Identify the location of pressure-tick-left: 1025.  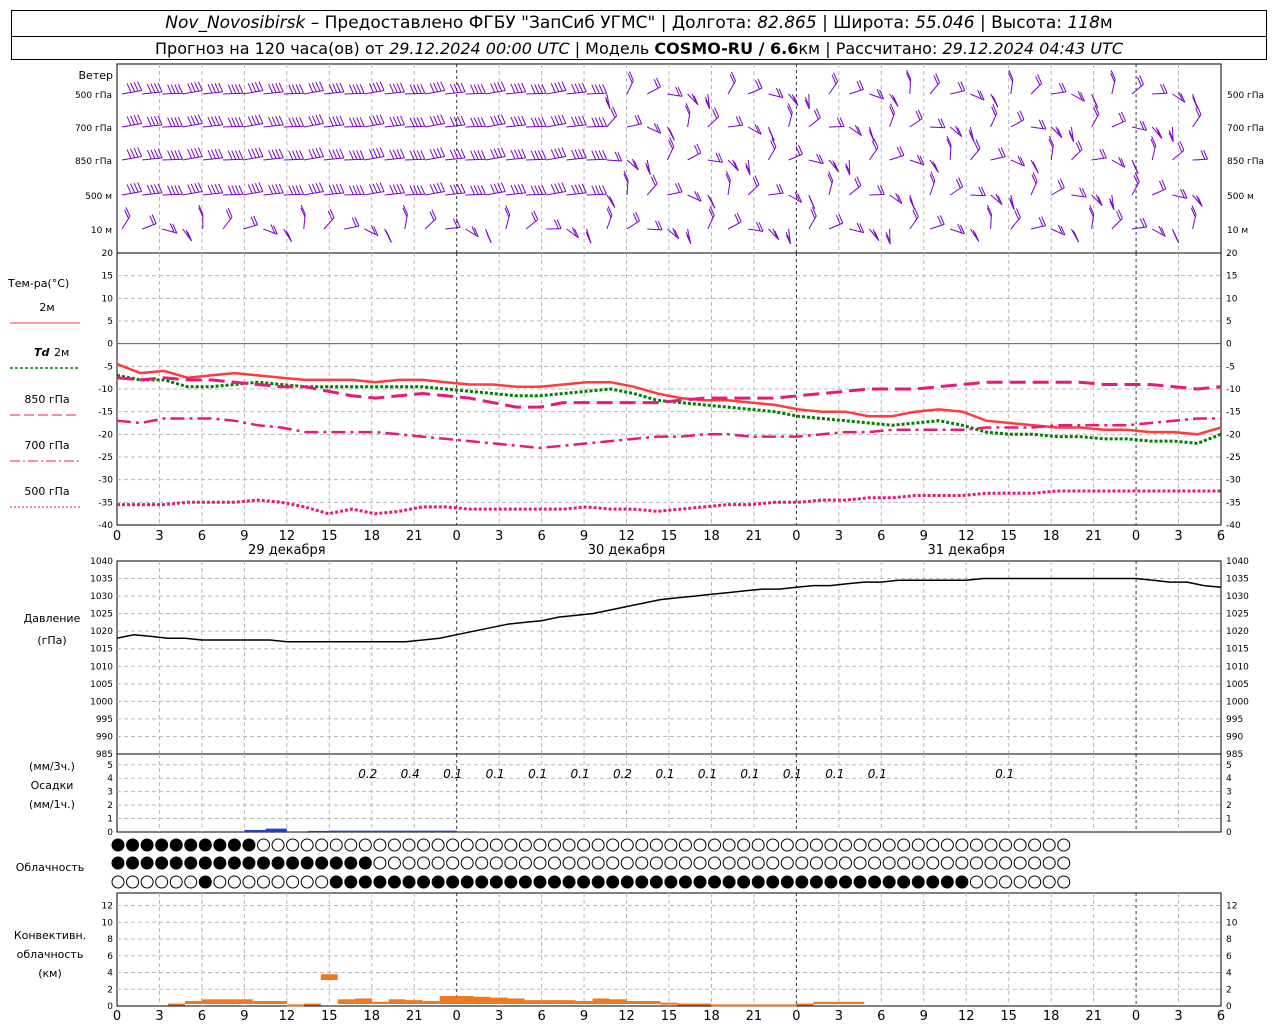
(101, 615).